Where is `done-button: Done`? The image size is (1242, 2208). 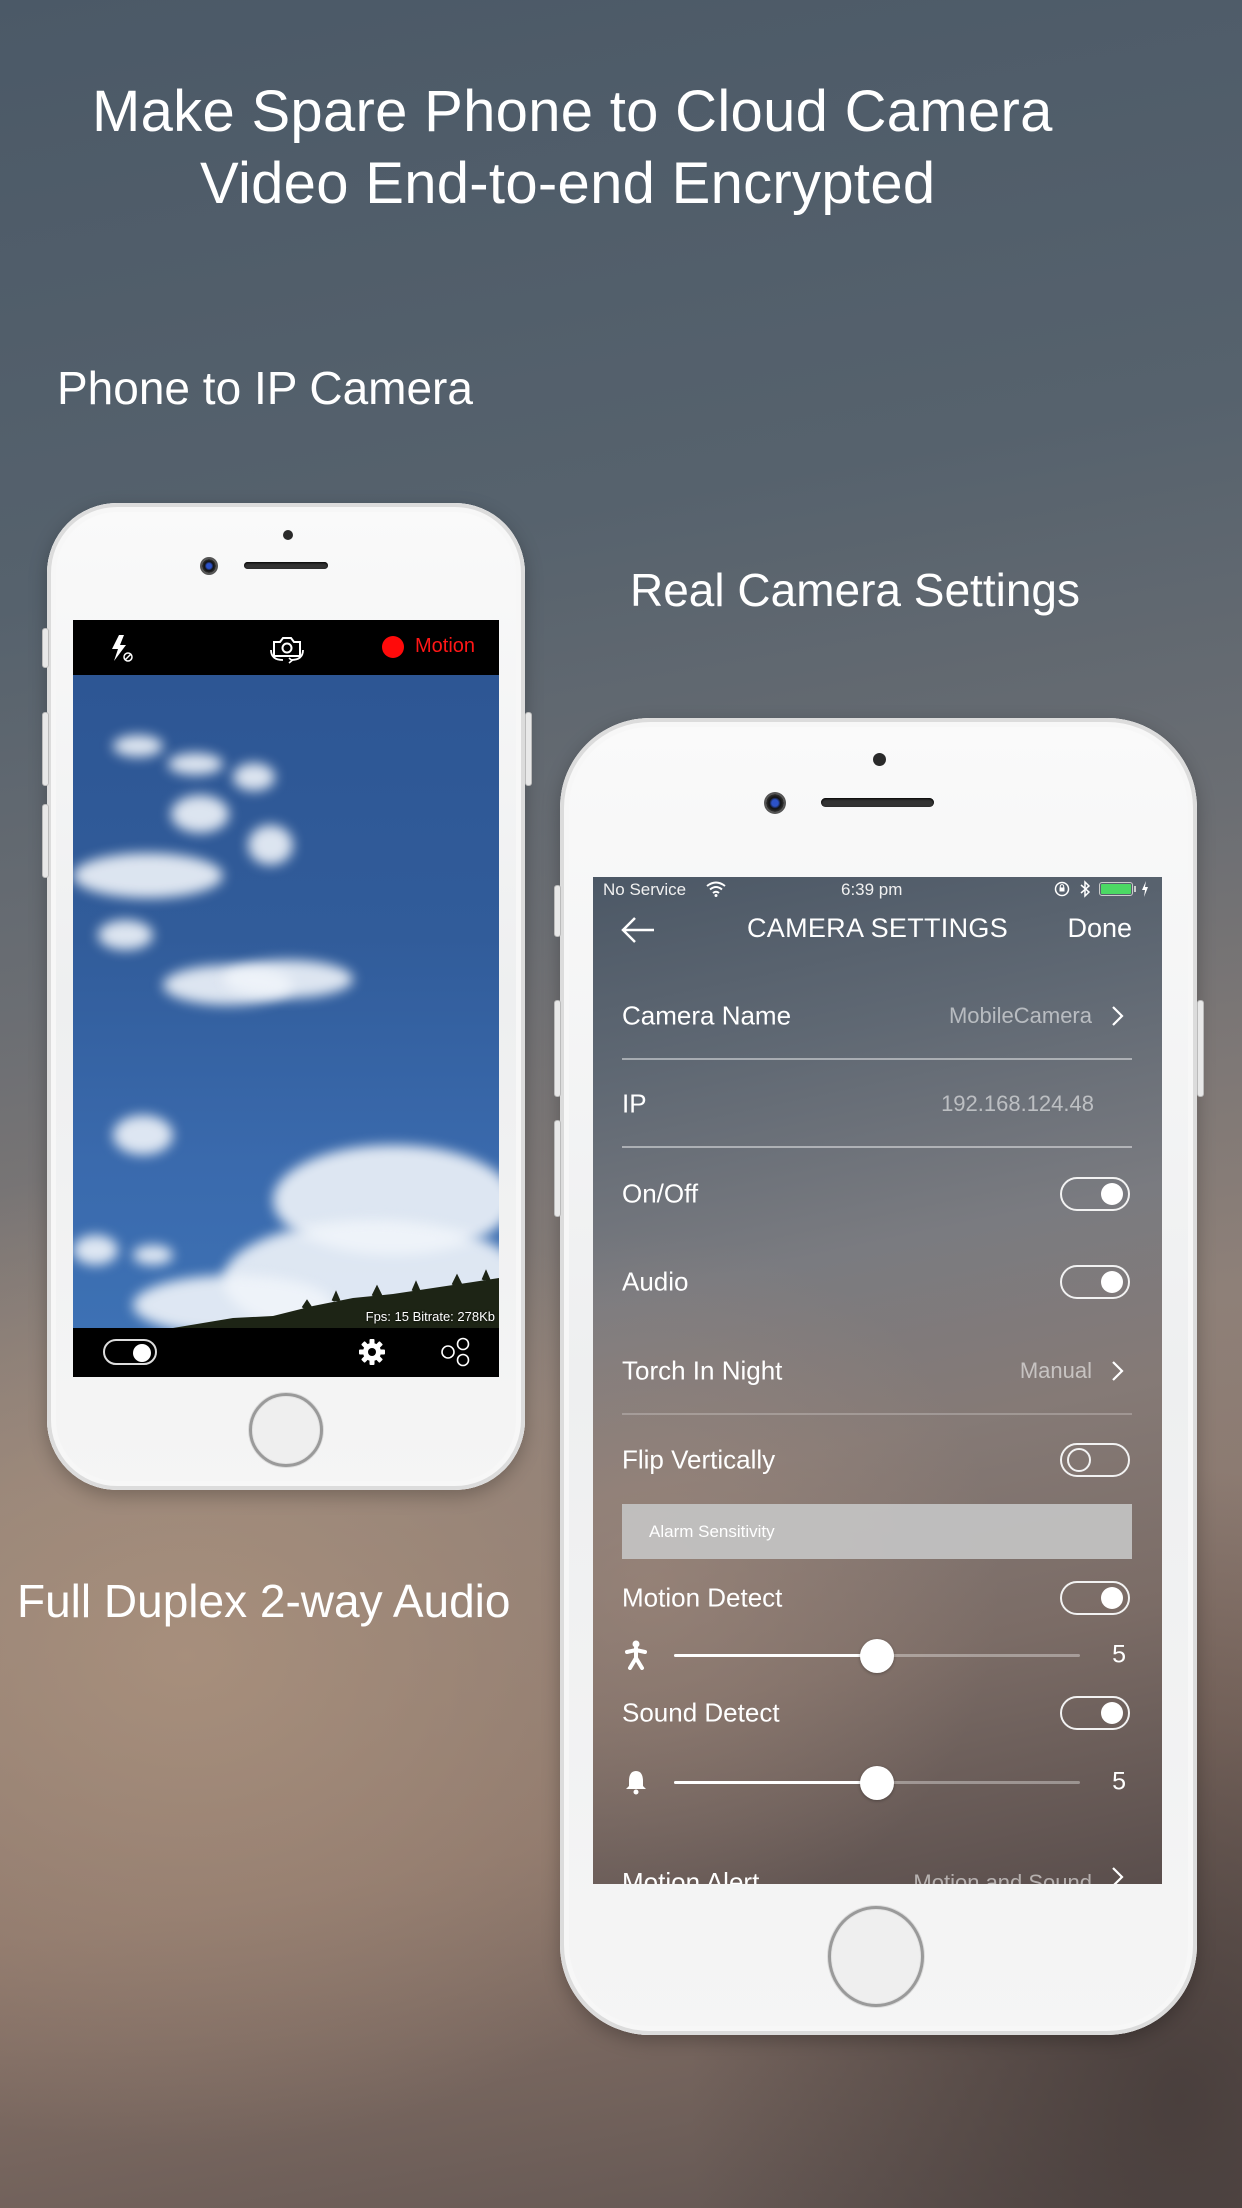
done-button: Done is located at coordinates (1099, 928).